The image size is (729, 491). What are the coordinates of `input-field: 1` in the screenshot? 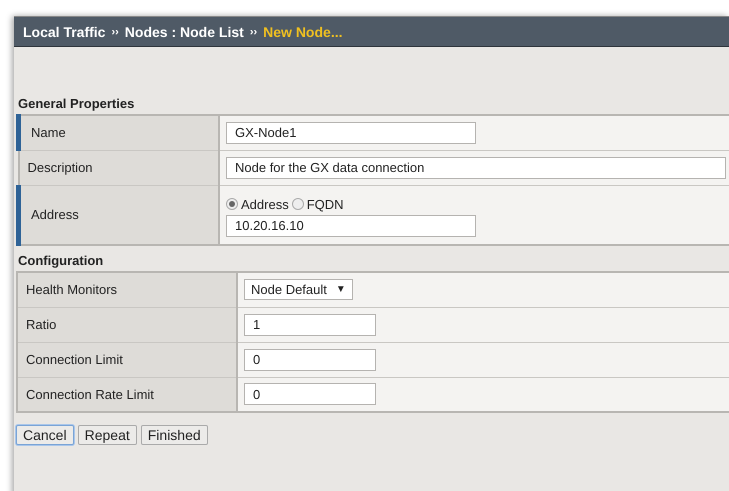 It's located at (310, 325).